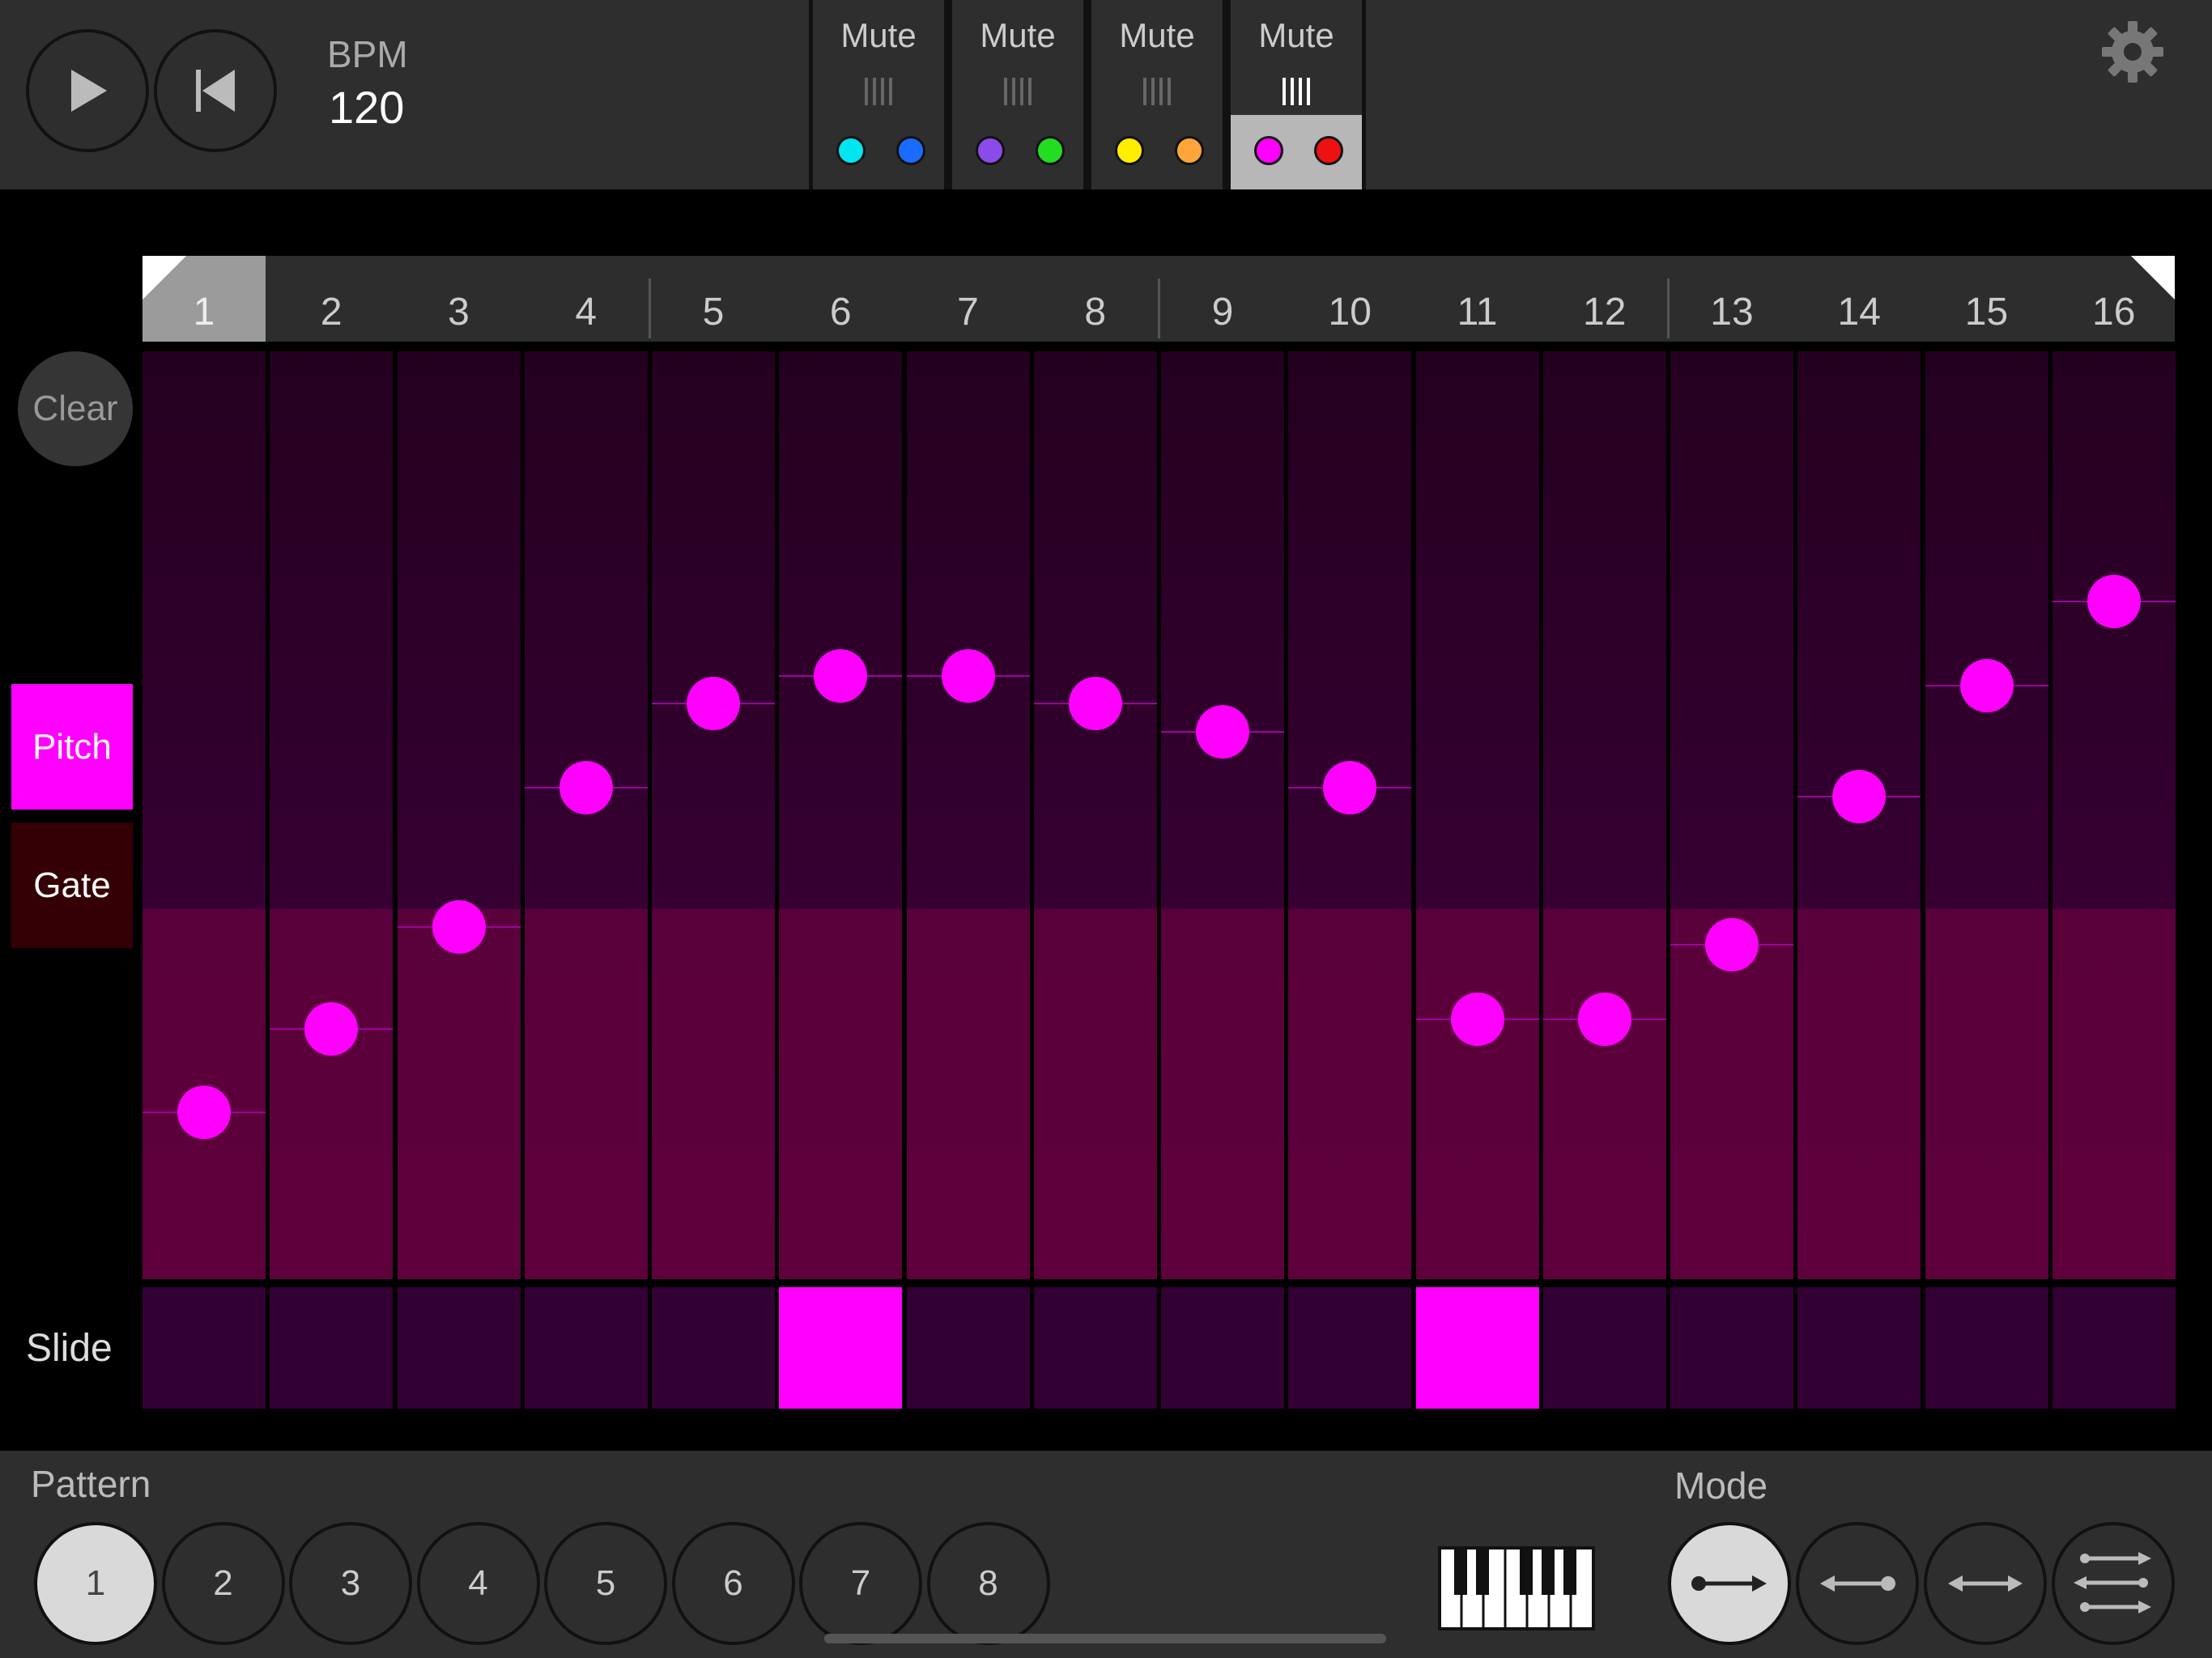 Image resolution: width=2212 pixels, height=1658 pixels. What do you see at coordinates (1350, 312) in the screenshot?
I see `step-number: 10` at bounding box center [1350, 312].